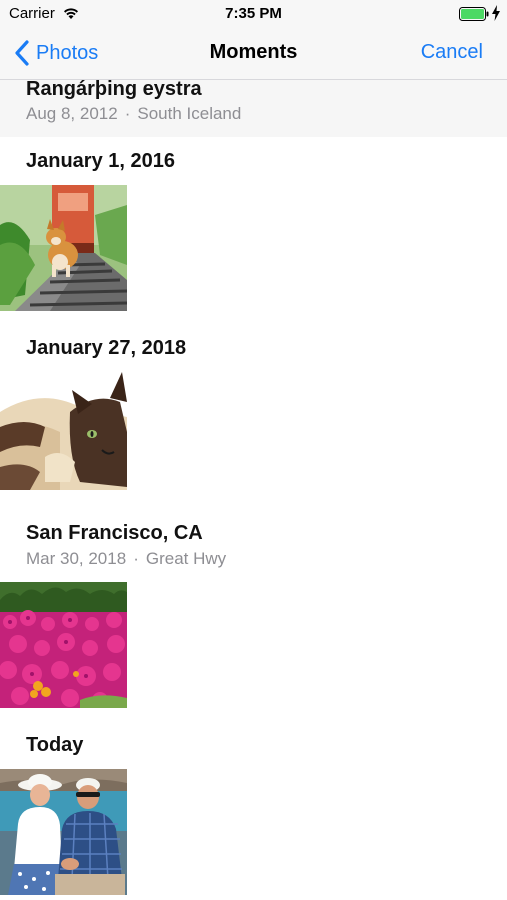  What do you see at coordinates (72, 113) in the screenshot?
I see `moment-date: Aug 8, 2012` at bounding box center [72, 113].